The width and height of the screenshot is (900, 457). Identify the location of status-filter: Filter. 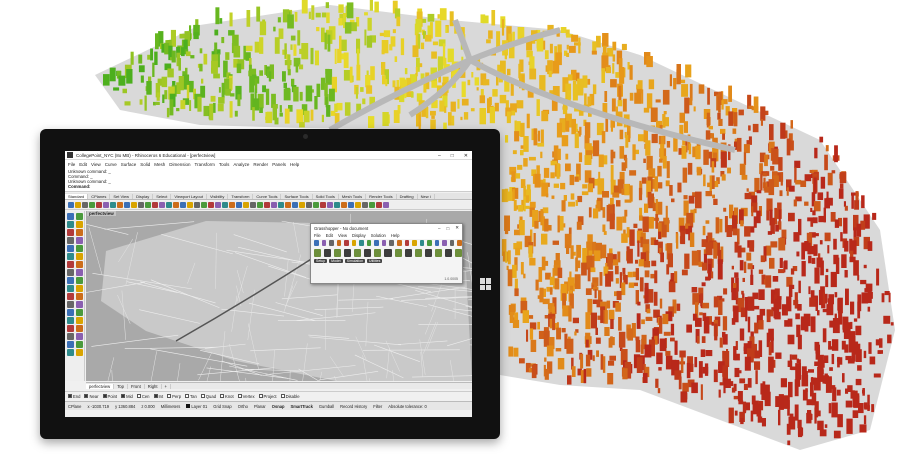
(377, 406).